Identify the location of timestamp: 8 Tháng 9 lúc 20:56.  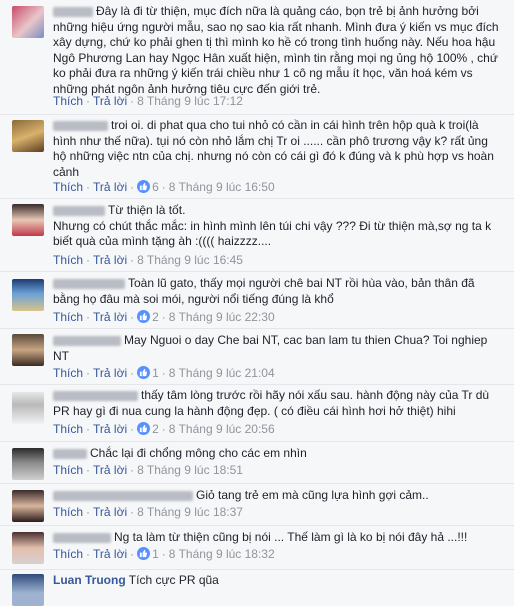
(222, 429).